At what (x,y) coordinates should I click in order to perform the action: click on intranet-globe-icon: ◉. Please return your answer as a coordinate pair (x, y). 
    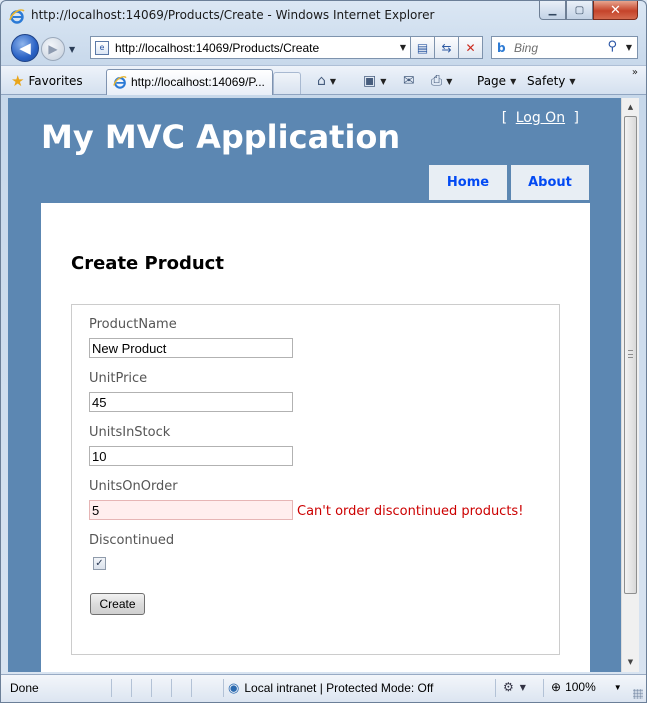
    Looking at the image, I should click on (234, 687).